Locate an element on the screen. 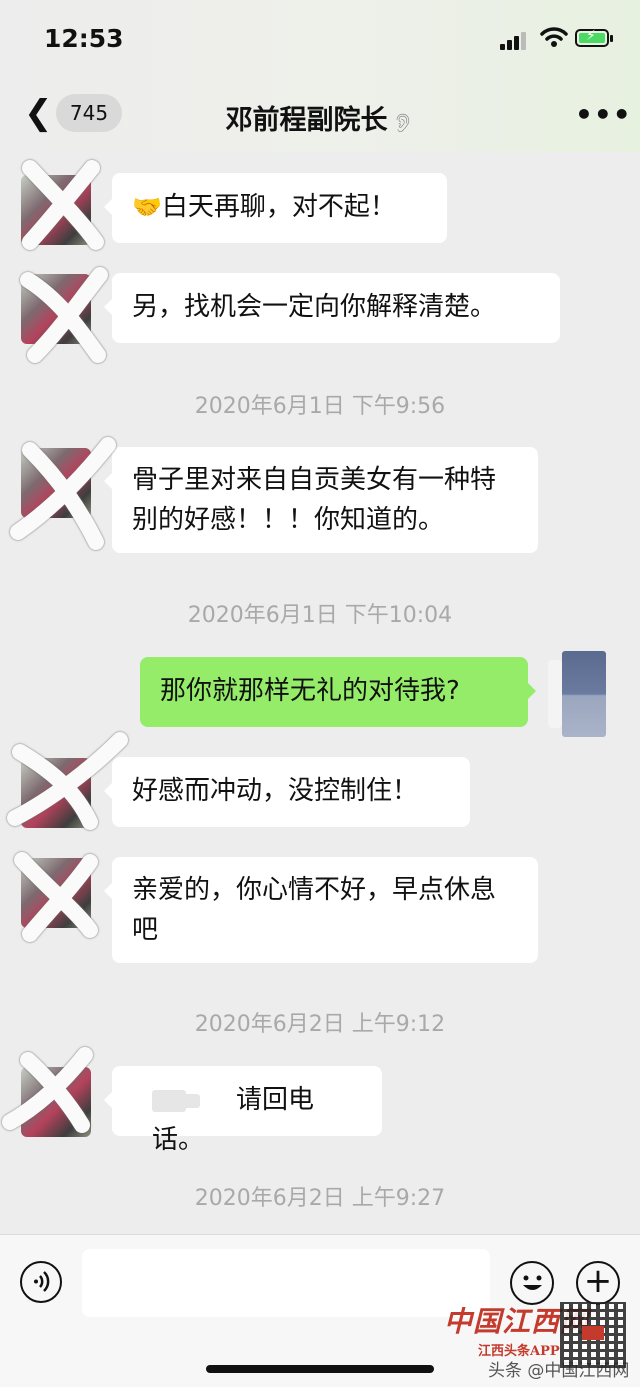 The width and height of the screenshot is (640, 1387). earpiece-mode-icon: 👂︎ is located at coordinates (403, 123).